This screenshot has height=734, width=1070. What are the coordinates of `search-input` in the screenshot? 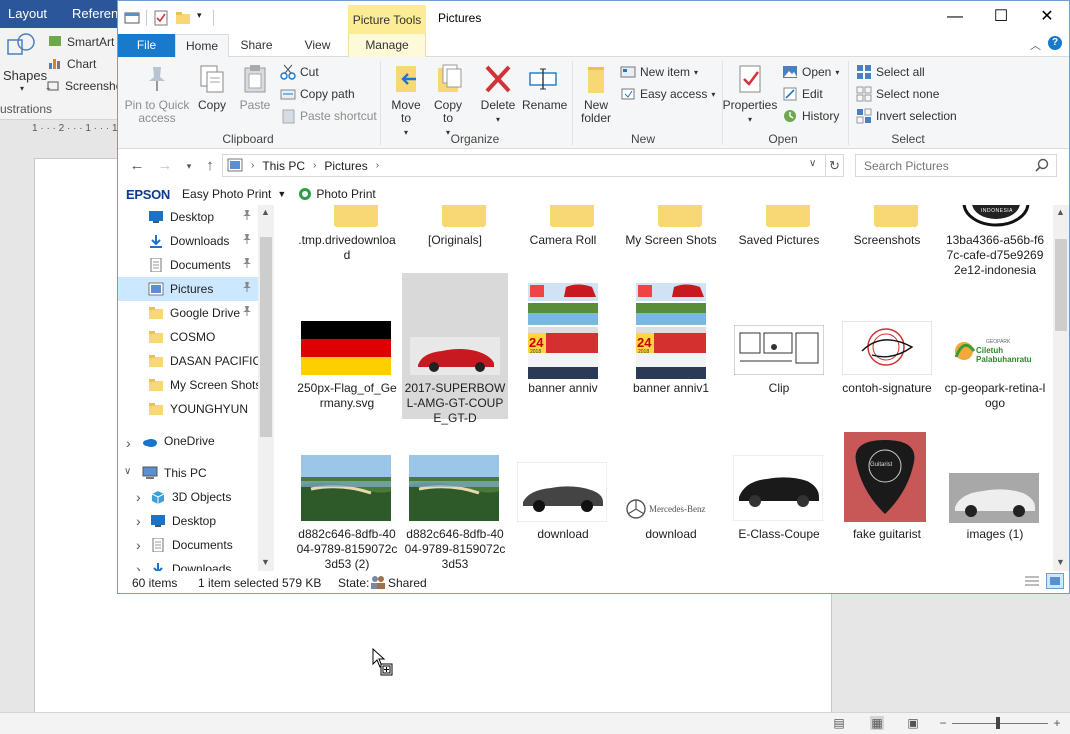 It's located at (956, 165).